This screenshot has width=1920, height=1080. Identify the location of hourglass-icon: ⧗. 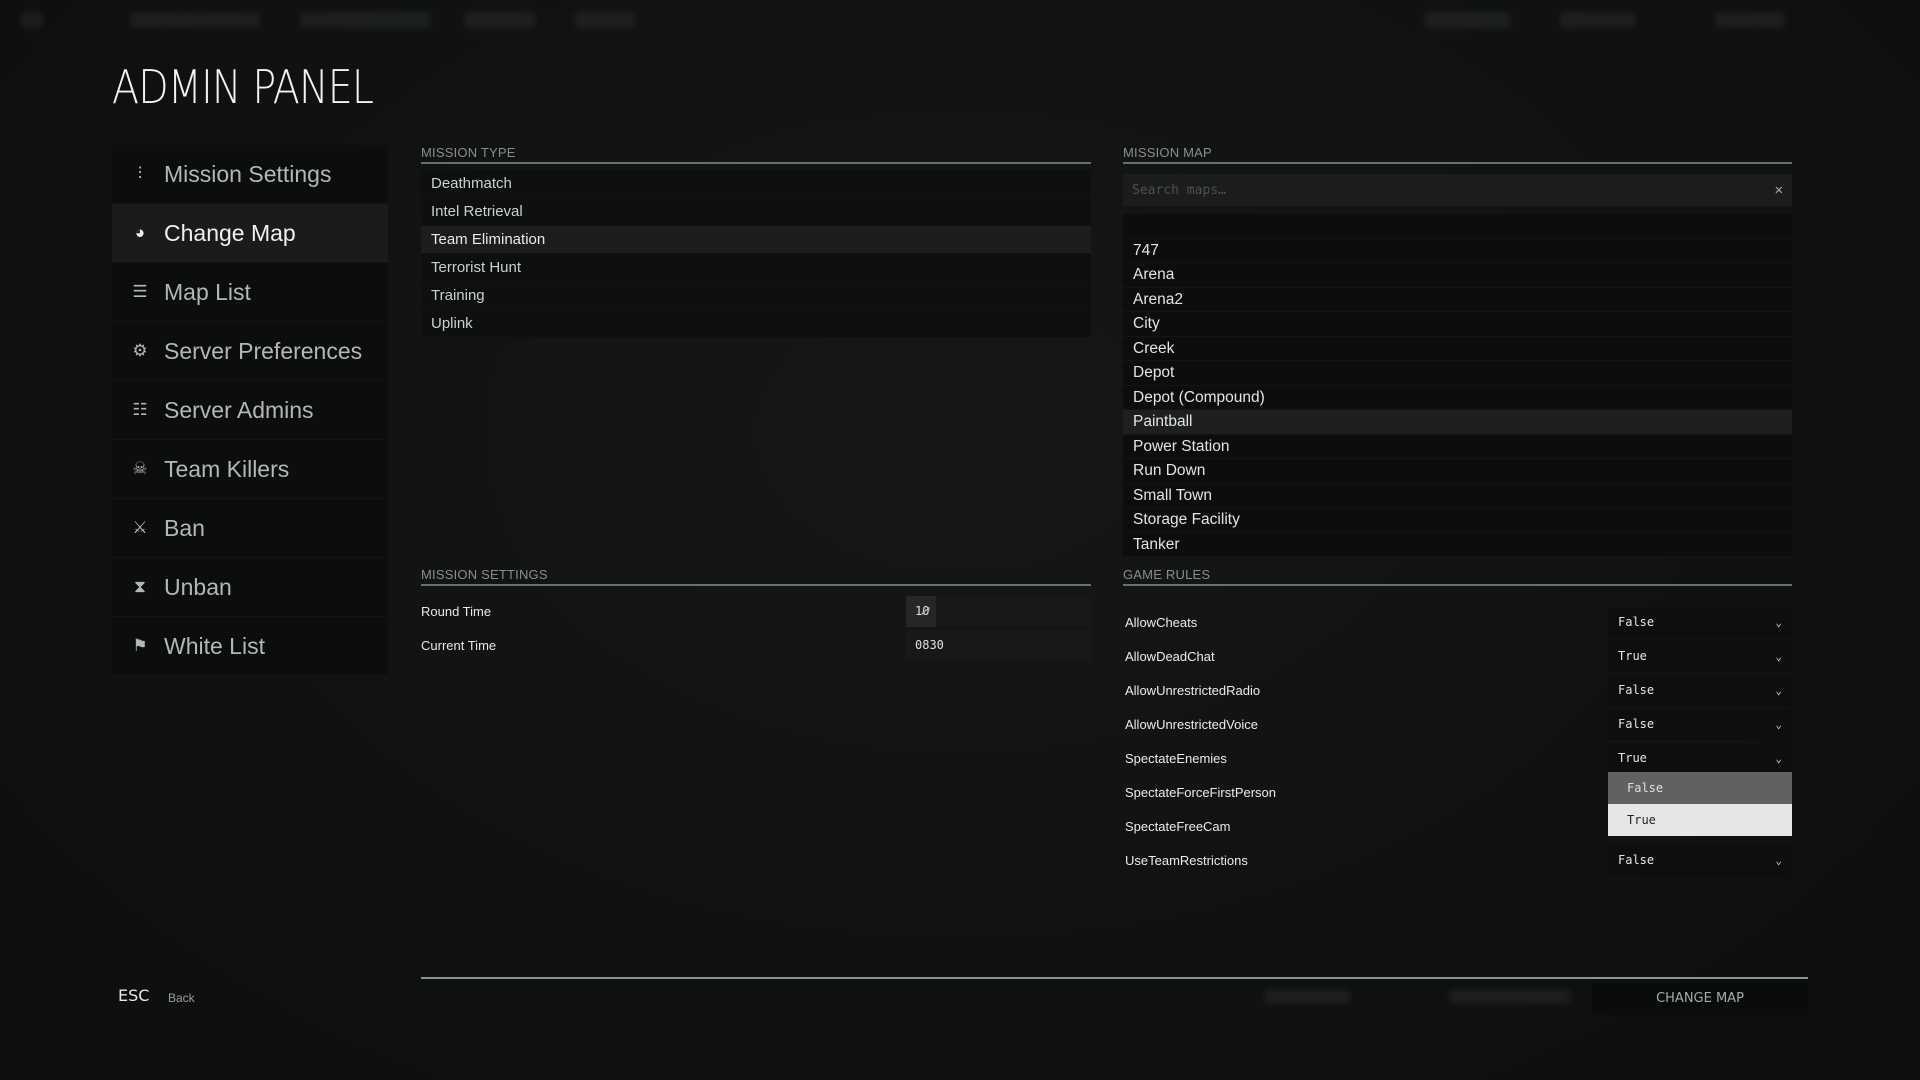
(140, 586).